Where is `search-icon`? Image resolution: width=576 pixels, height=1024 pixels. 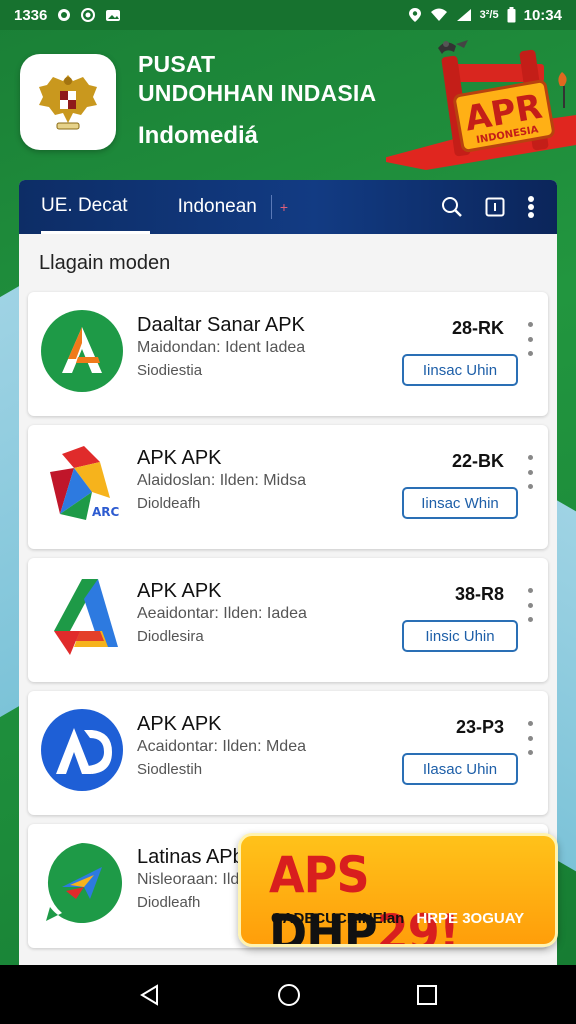
search-icon is located at coordinates (452, 207).